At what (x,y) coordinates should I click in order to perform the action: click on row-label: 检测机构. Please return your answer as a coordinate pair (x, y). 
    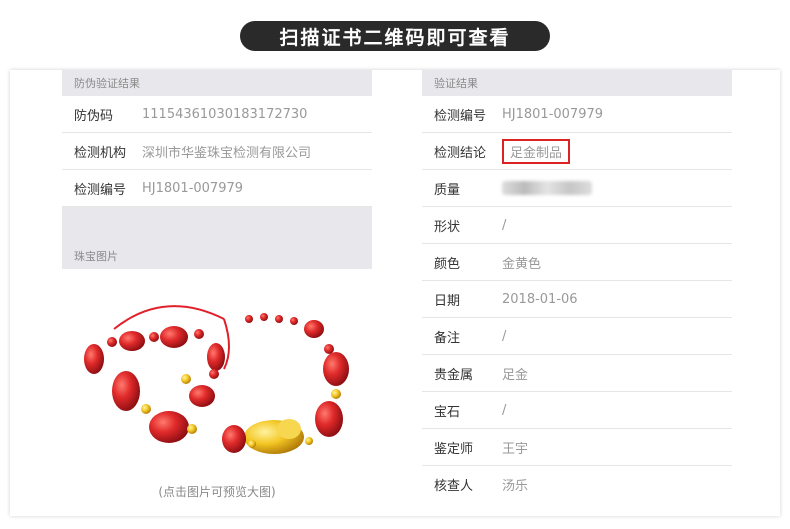
    Looking at the image, I should click on (100, 153).